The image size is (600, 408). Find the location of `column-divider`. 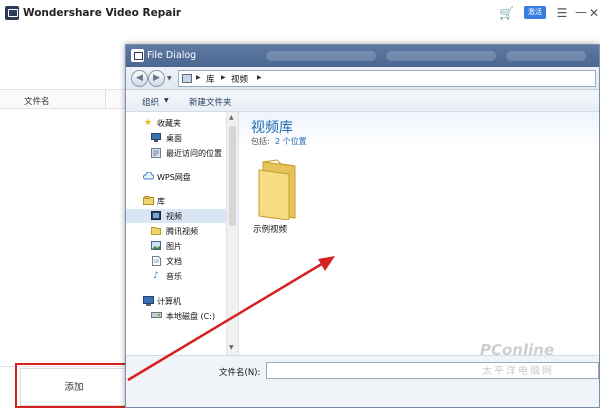

column-divider is located at coordinates (105, 100).